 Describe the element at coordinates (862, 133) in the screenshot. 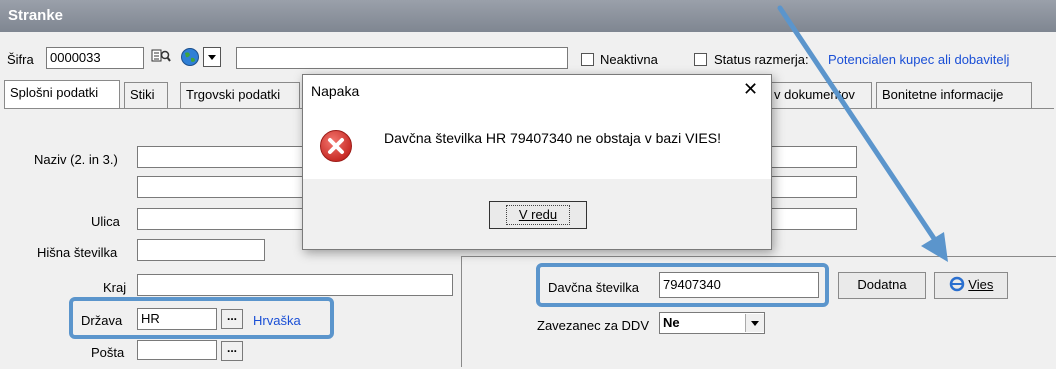

I see `annotation-arrow` at that location.